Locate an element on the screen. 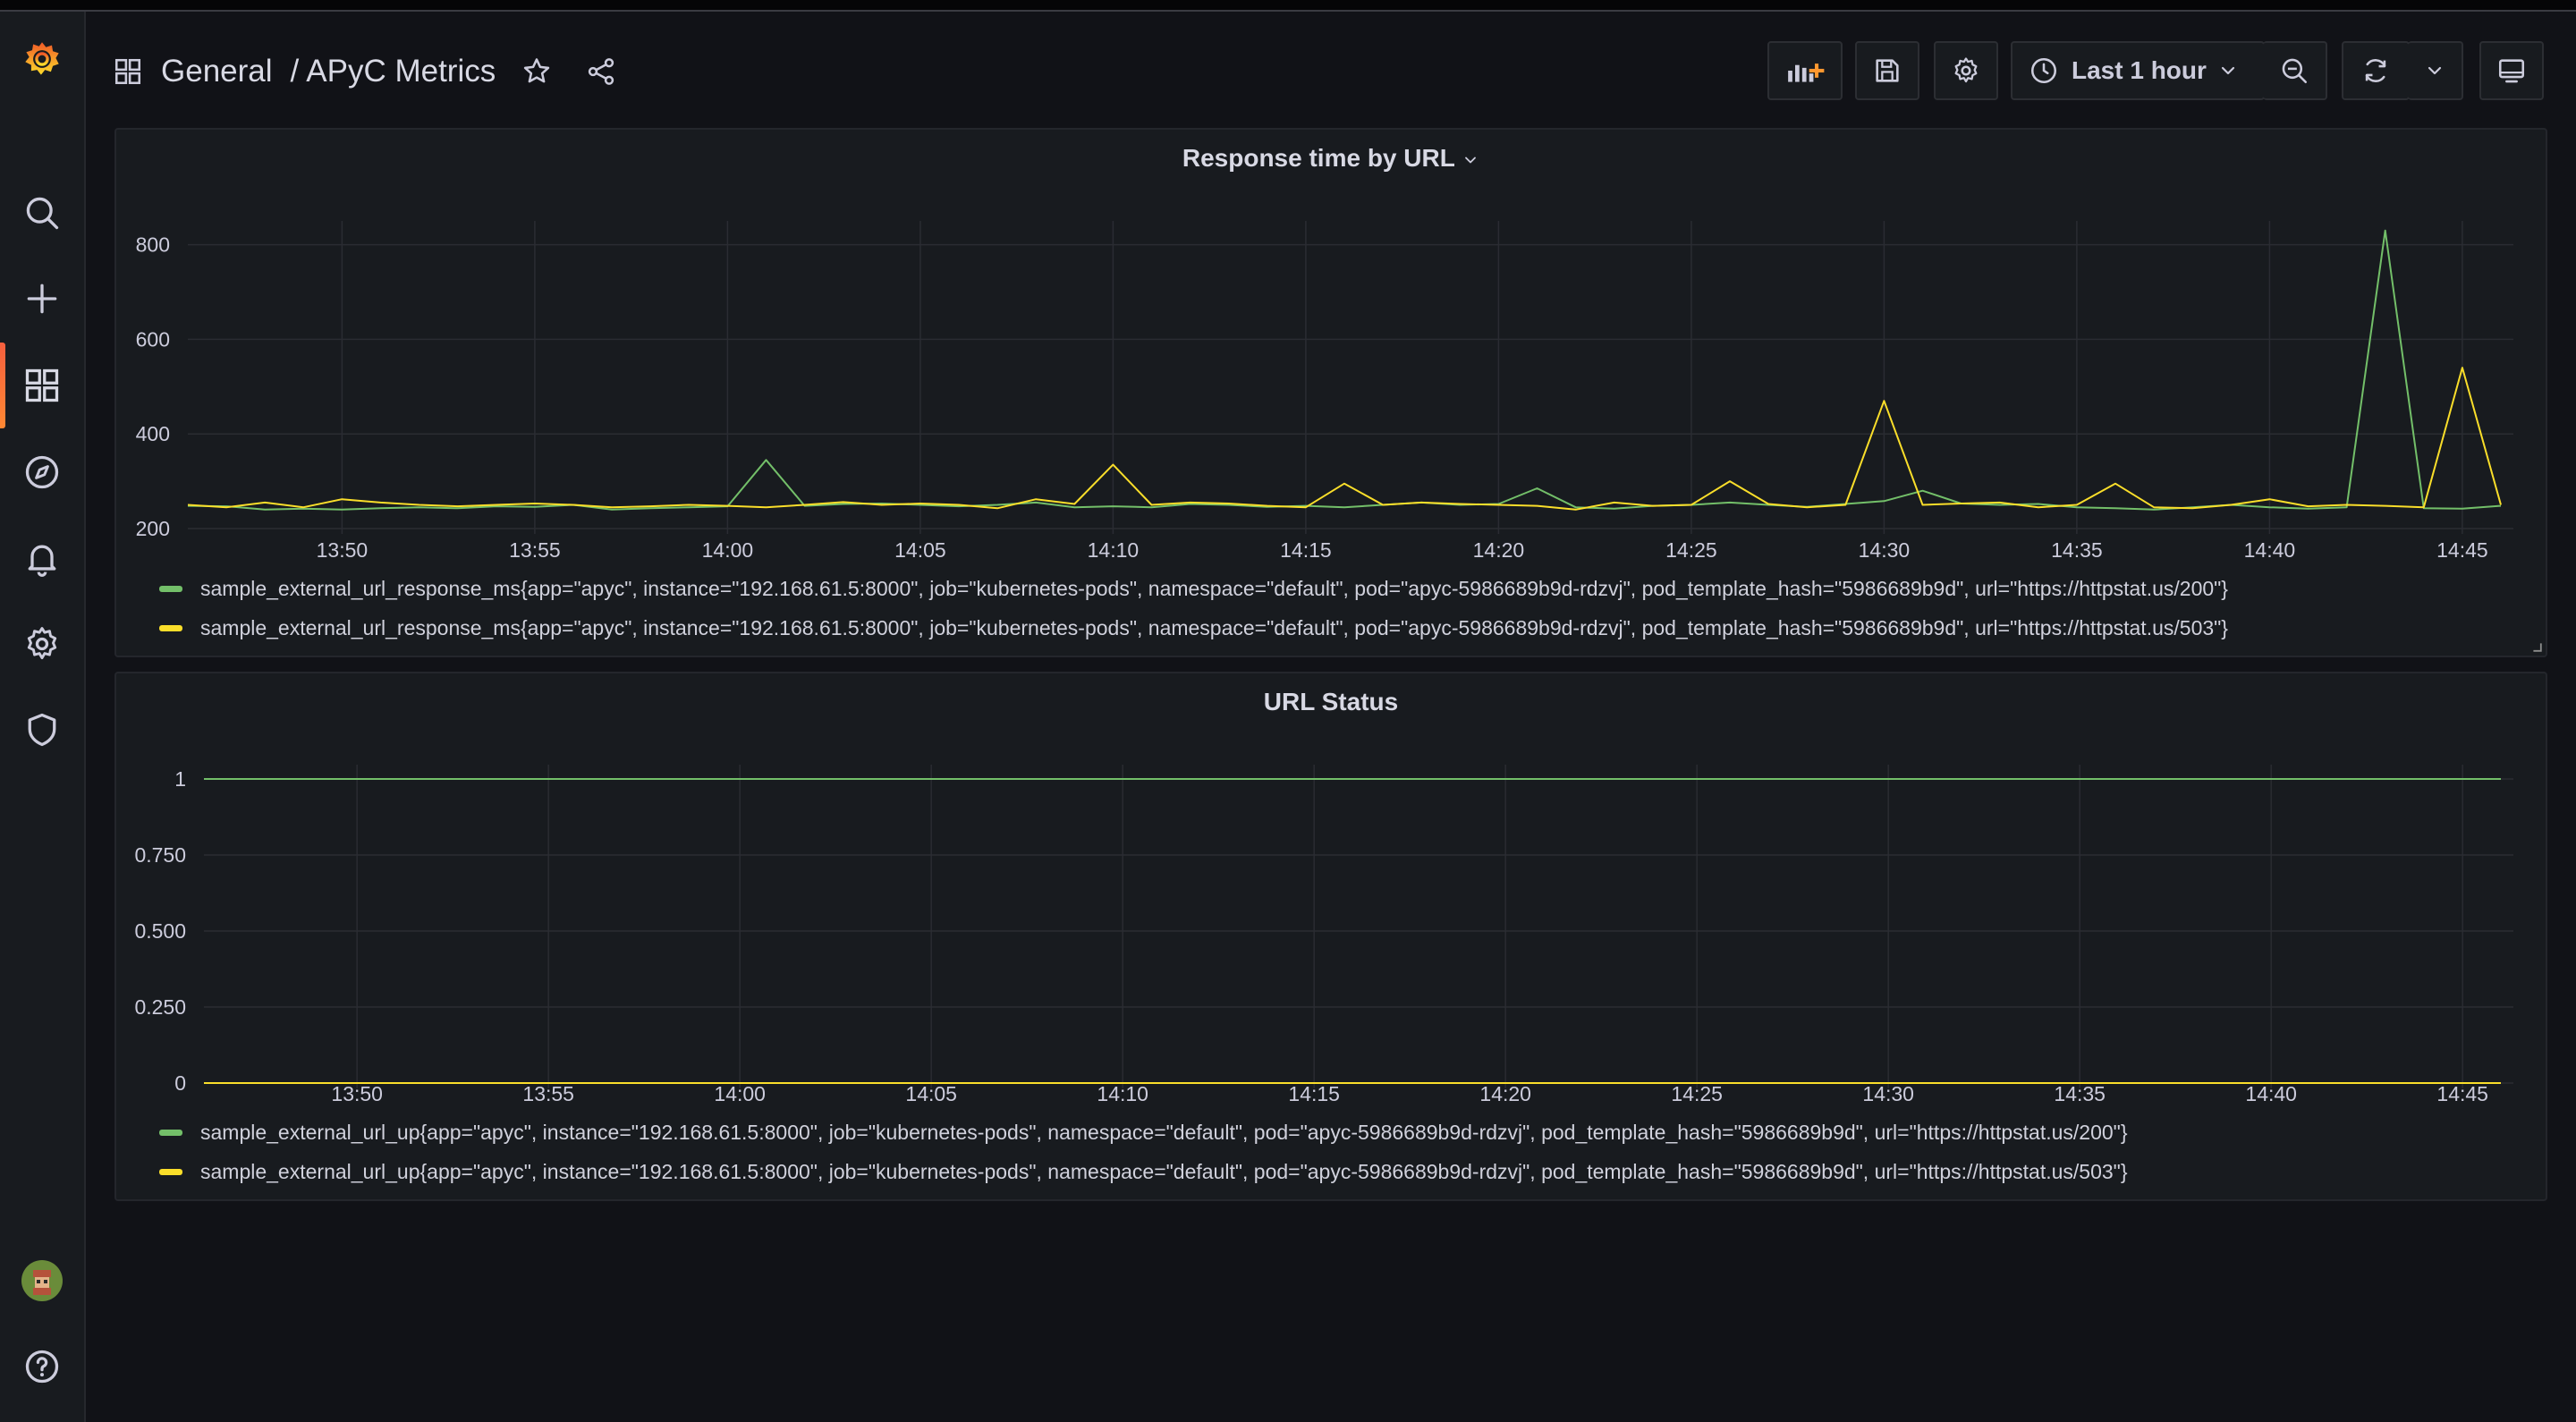 Image resolution: width=2576 pixels, height=1422 pixels. tv-mode-button is located at coordinates (2511, 70).